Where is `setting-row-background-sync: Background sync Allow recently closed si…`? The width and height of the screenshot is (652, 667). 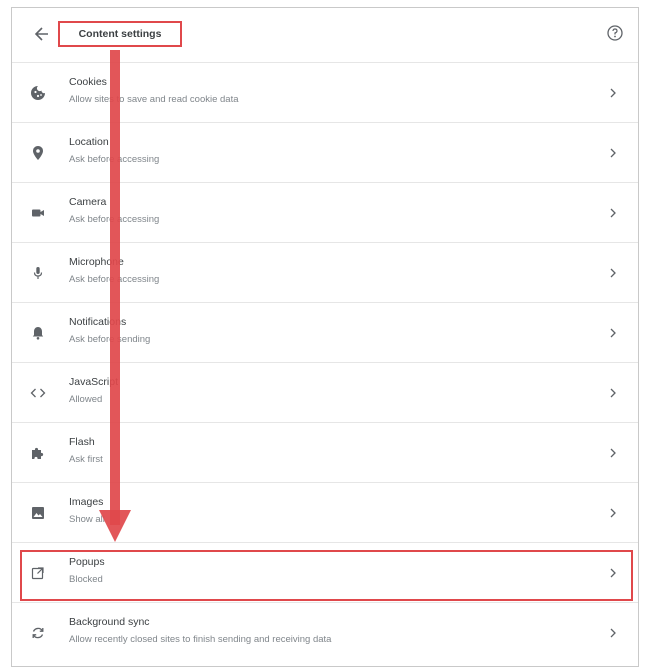
setting-row-background-sync: Background sync Allow recently closed si… is located at coordinates (325, 632).